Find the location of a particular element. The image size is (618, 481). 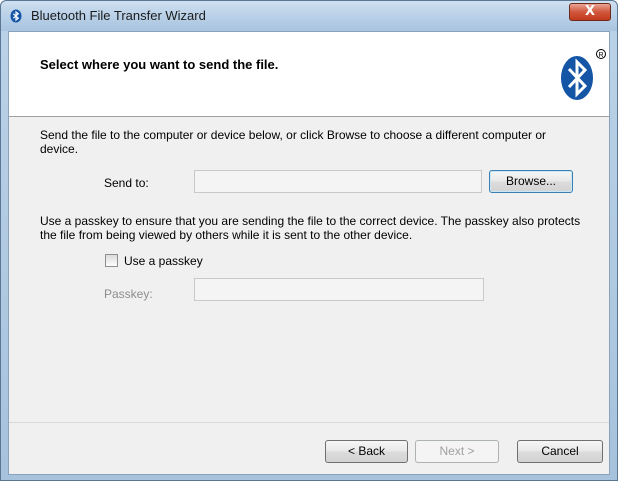

close-button: X is located at coordinates (590, 12).